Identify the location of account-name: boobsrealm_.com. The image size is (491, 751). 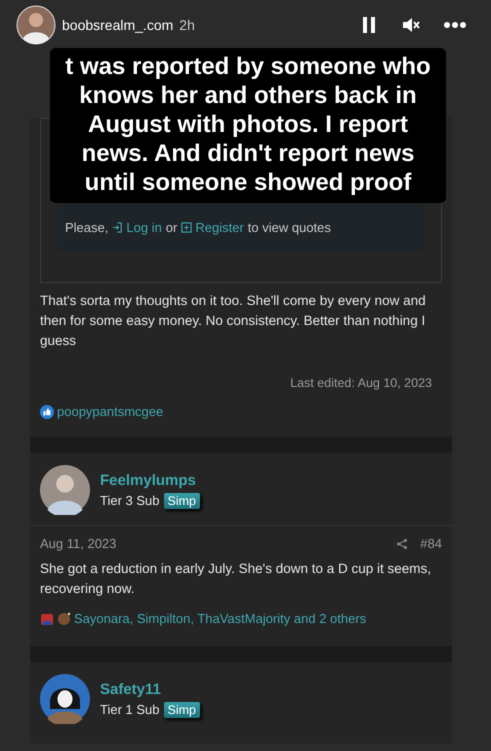
(118, 25).